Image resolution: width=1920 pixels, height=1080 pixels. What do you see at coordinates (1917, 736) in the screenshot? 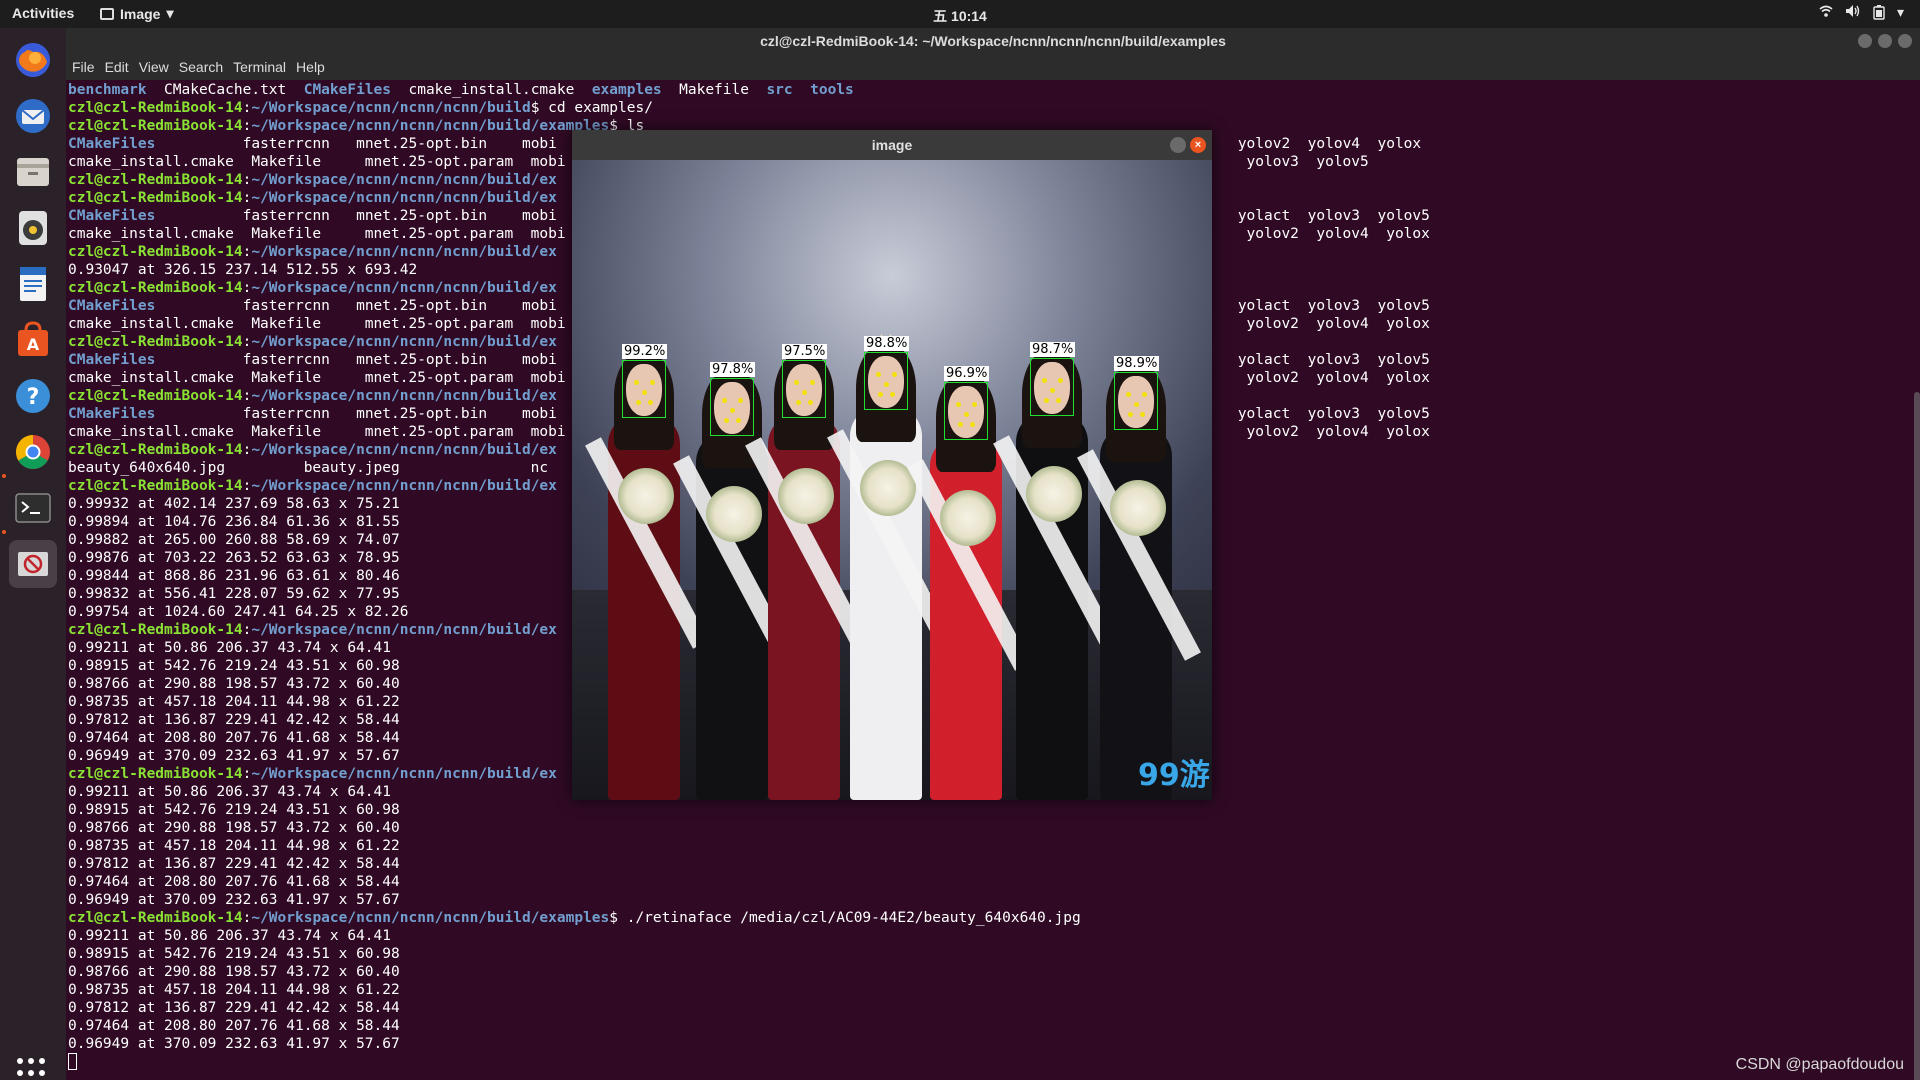
I see `terminal-scrollbar` at bounding box center [1917, 736].